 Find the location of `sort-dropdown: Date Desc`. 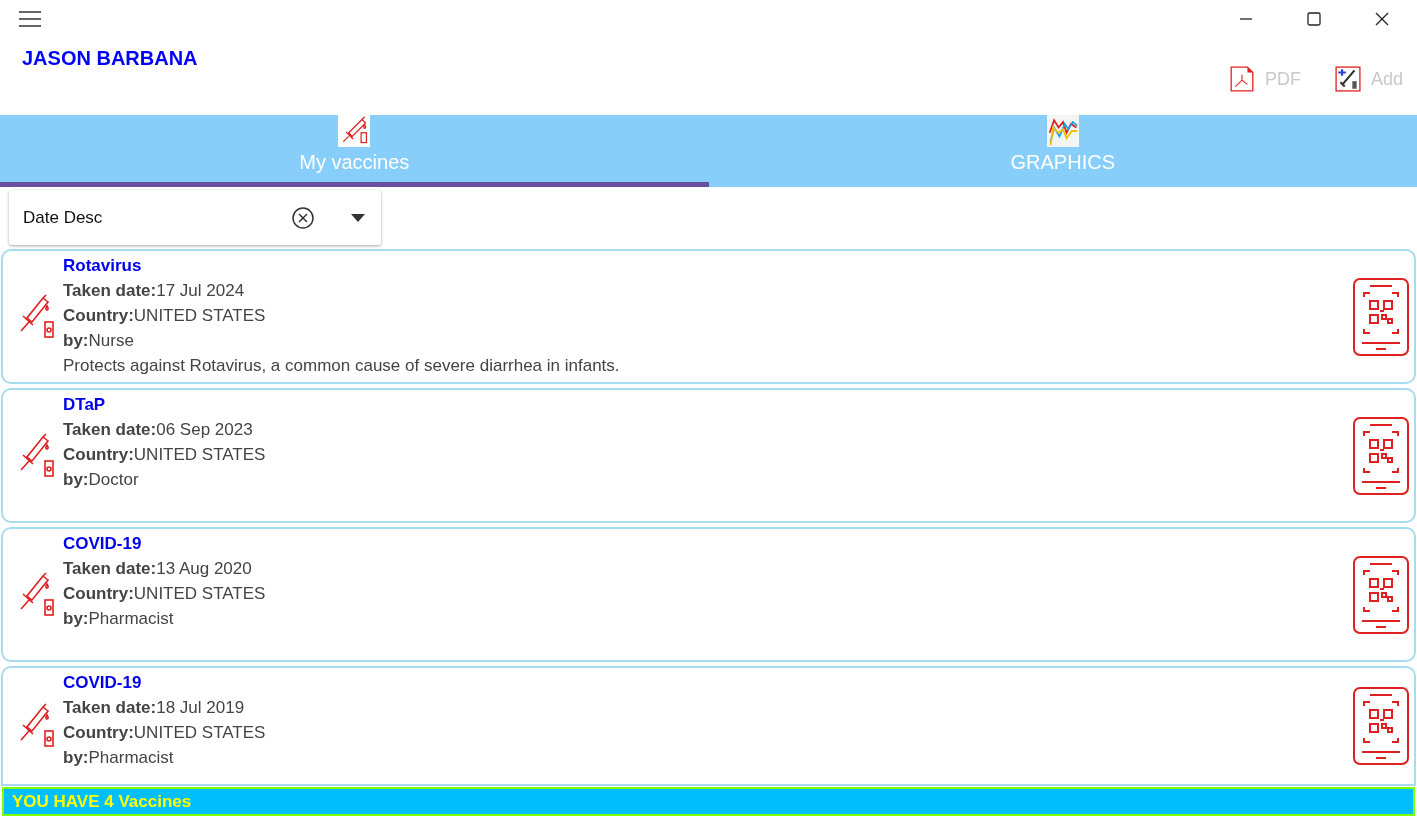

sort-dropdown: Date Desc is located at coordinates (195, 217).